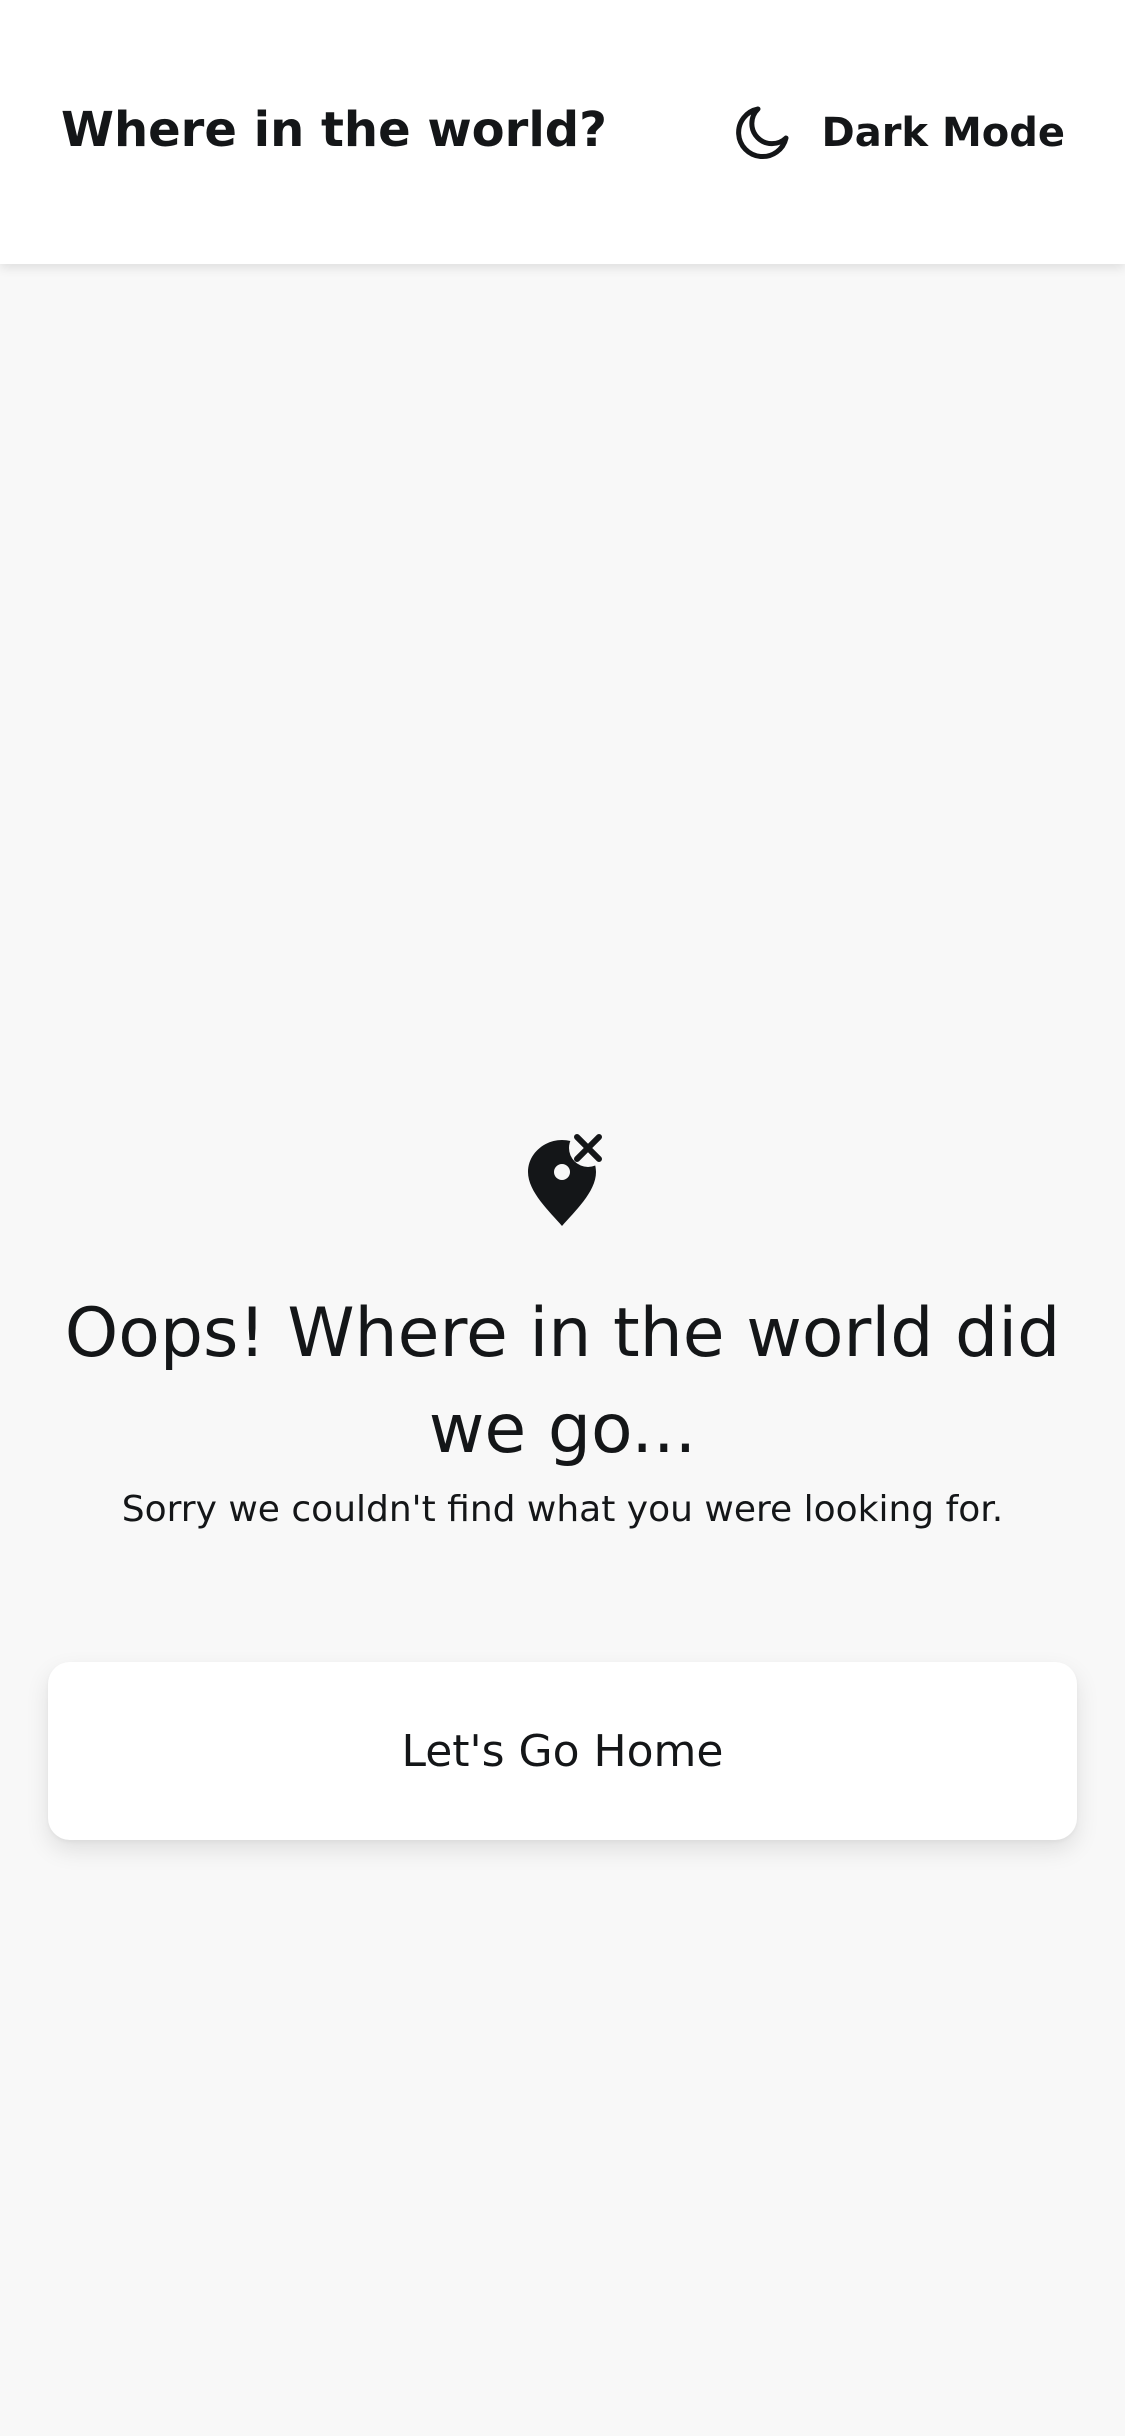  I want to click on app-title: Where in the world?, so click(334, 130).